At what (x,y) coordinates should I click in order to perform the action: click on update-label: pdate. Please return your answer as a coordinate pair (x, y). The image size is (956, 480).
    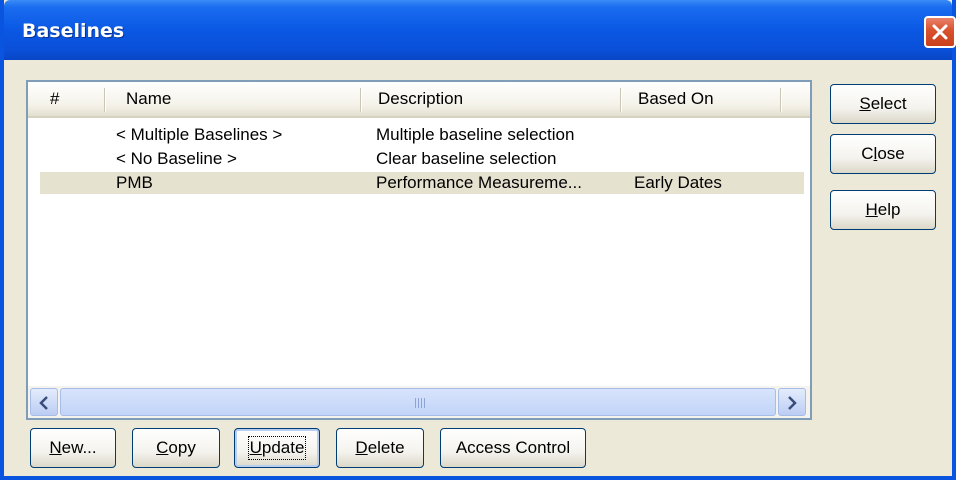
    Looking at the image, I should click on (283, 447).